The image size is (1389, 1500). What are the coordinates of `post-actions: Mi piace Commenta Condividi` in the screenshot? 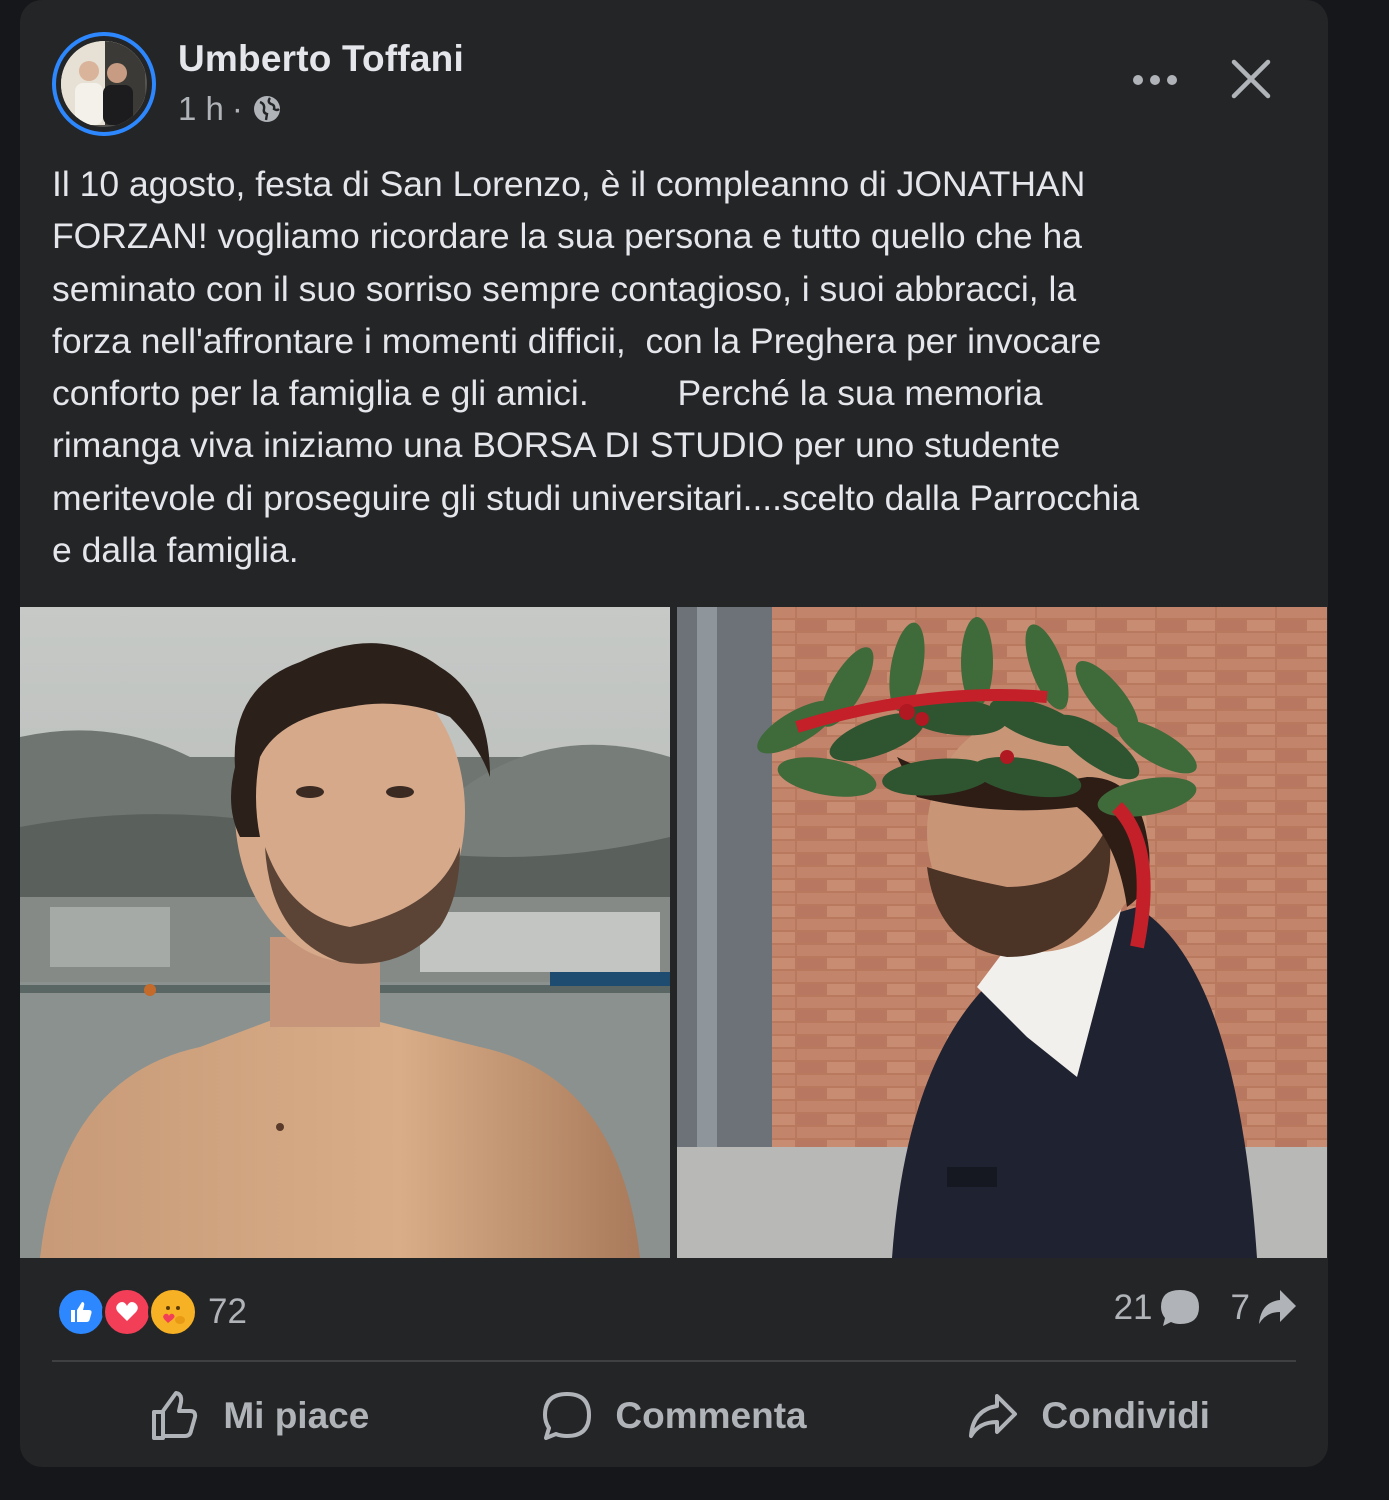 It's located at (674, 1416).